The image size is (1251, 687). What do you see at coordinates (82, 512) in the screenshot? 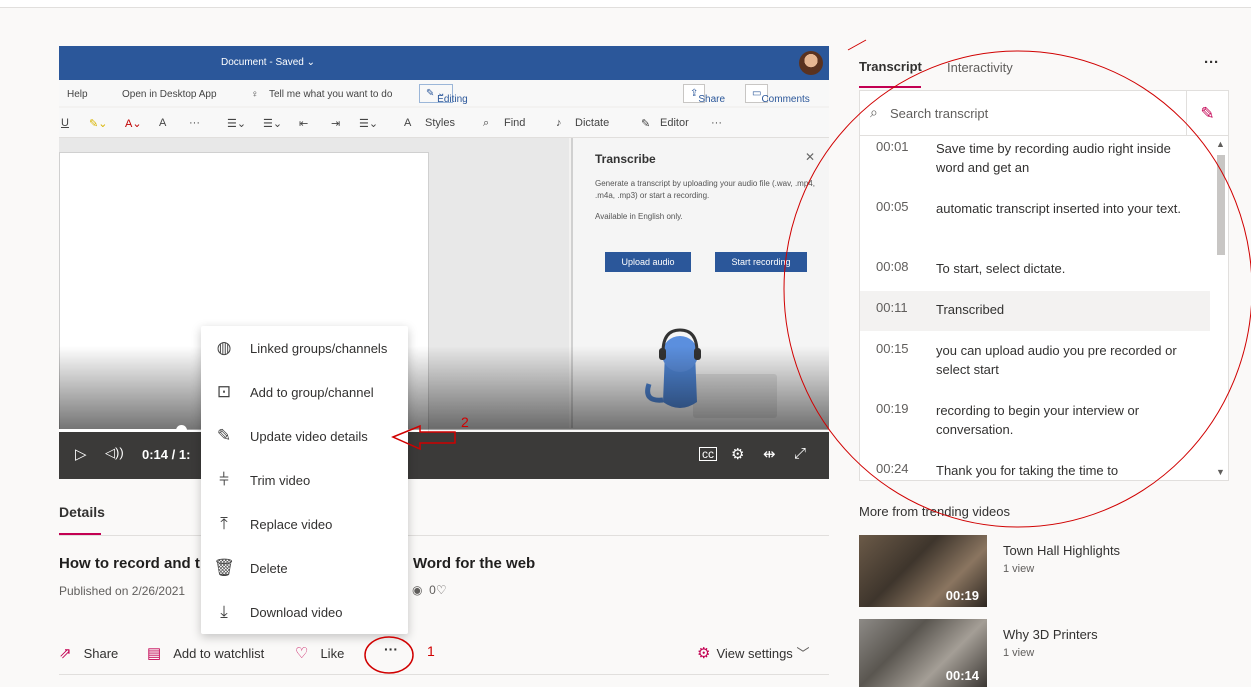
I see `details-tab: Details` at bounding box center [82, 512].